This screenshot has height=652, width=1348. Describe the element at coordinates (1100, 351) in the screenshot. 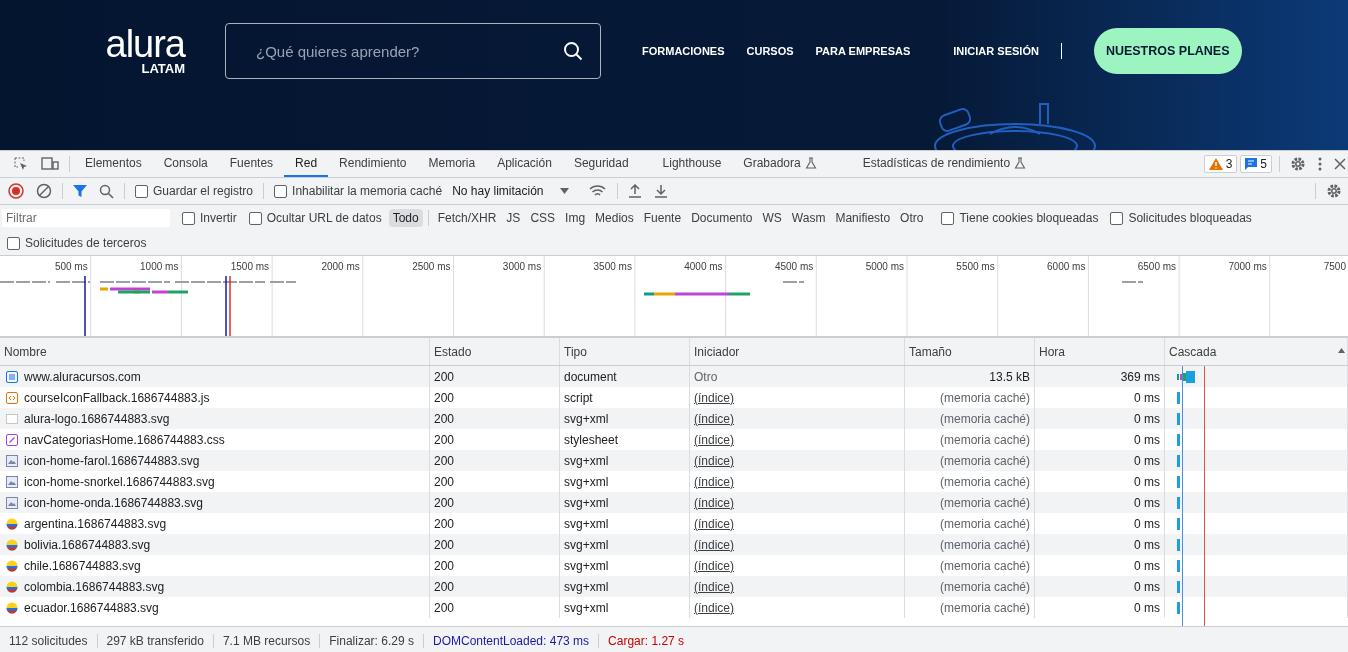

I see `column-header: Hora` at that location.